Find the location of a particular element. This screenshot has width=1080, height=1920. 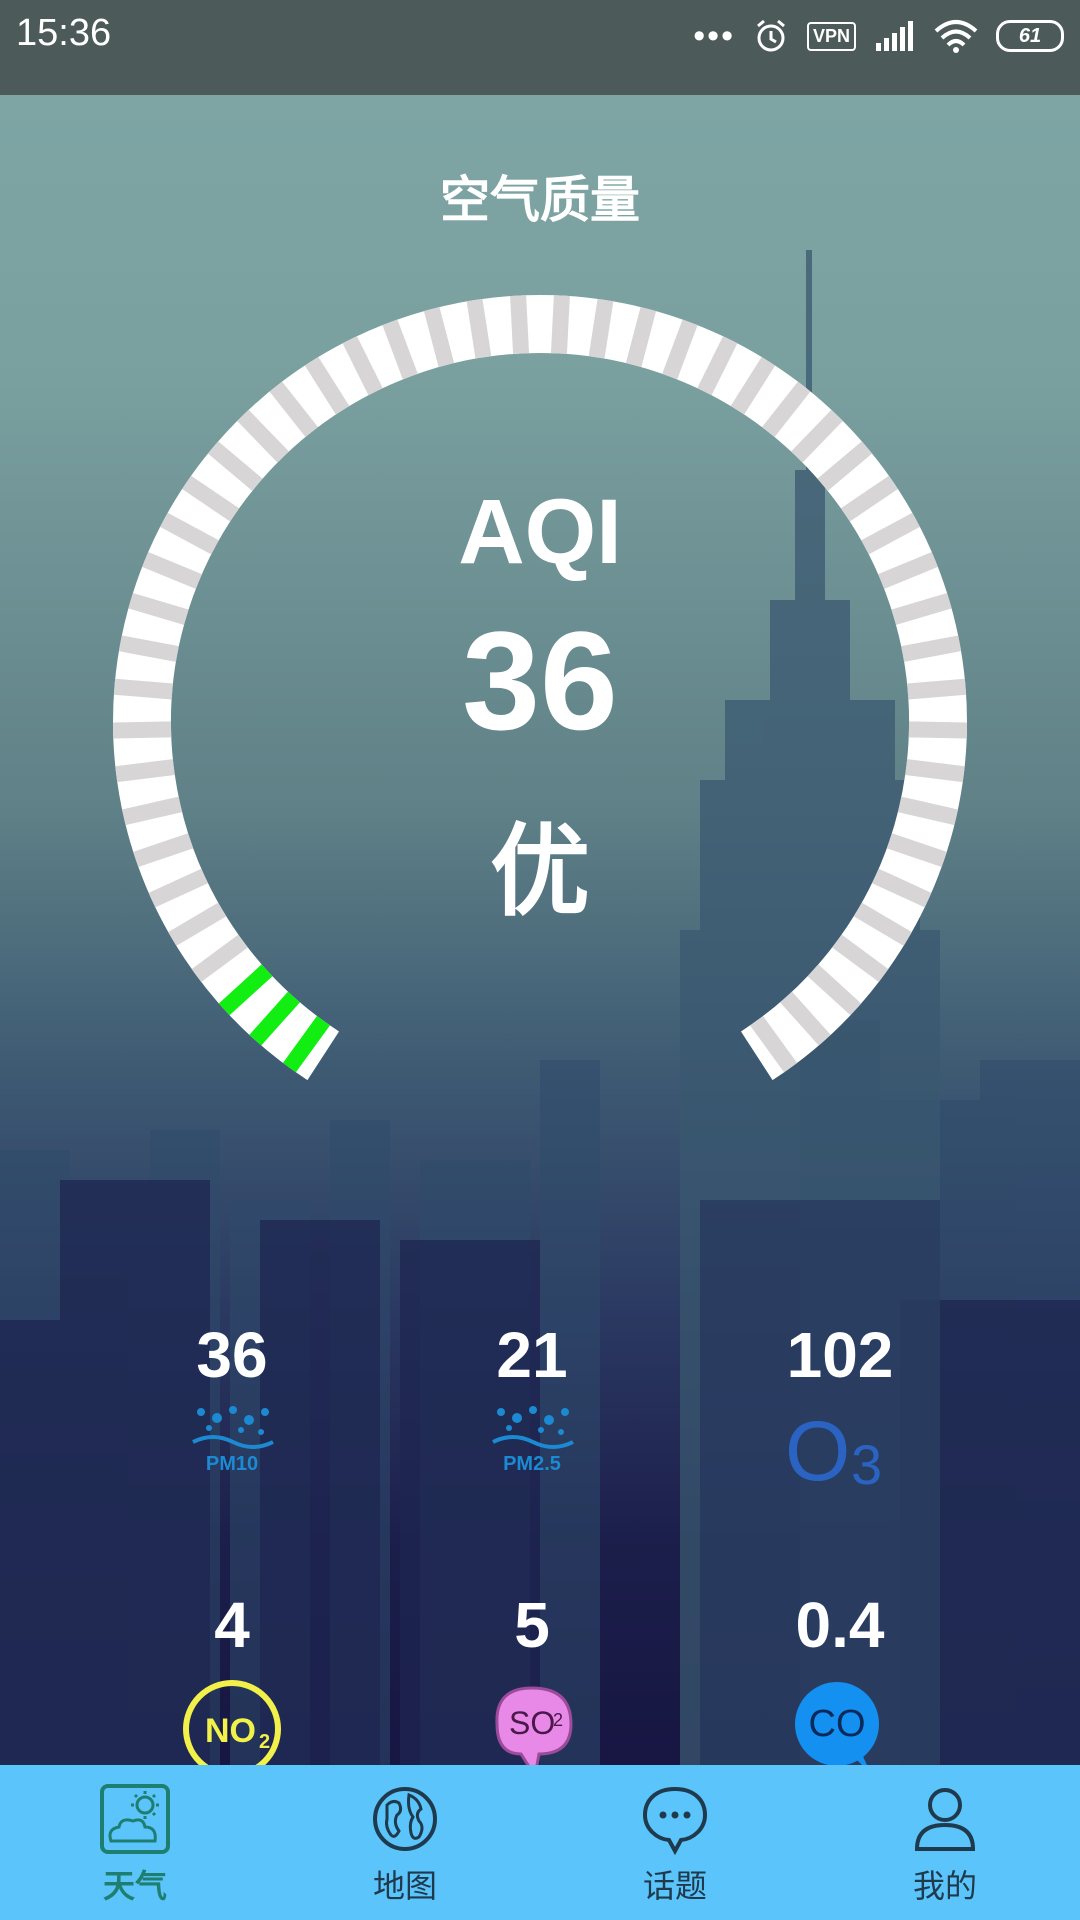

aqi-value: 36 is located at coordinates (540, 680).